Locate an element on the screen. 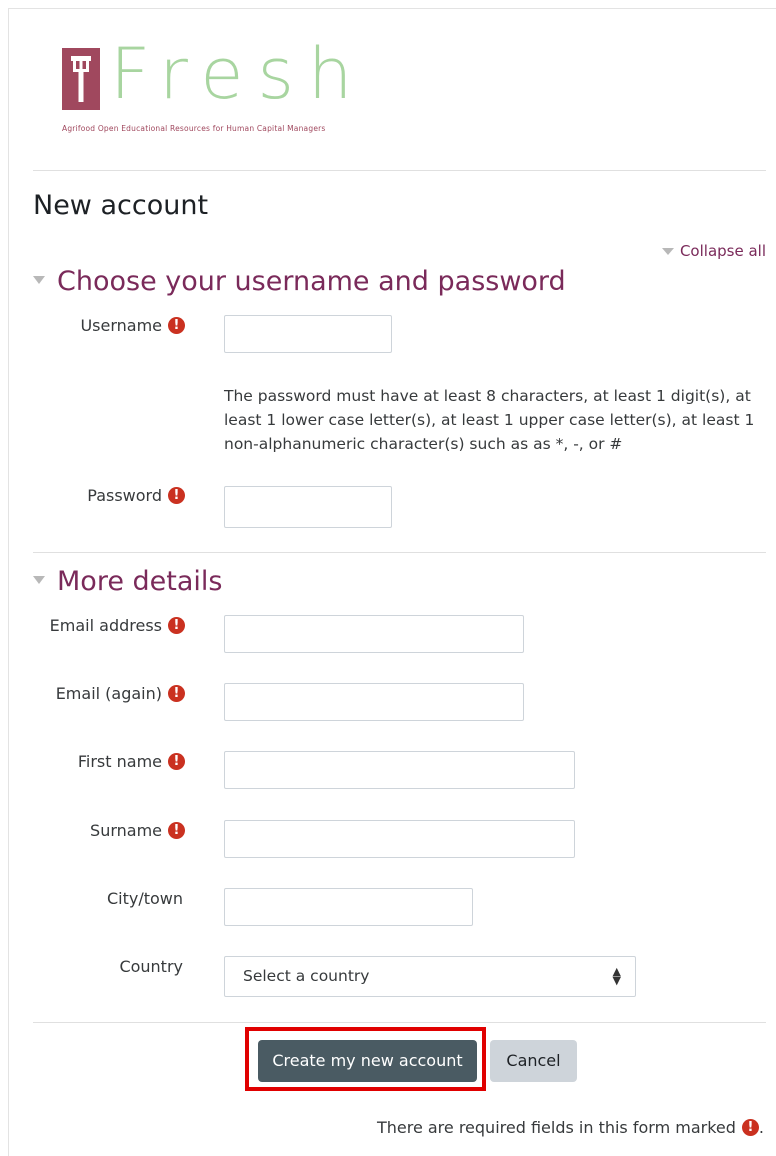  section-title-label: More details is located at coordinates (140, 581).